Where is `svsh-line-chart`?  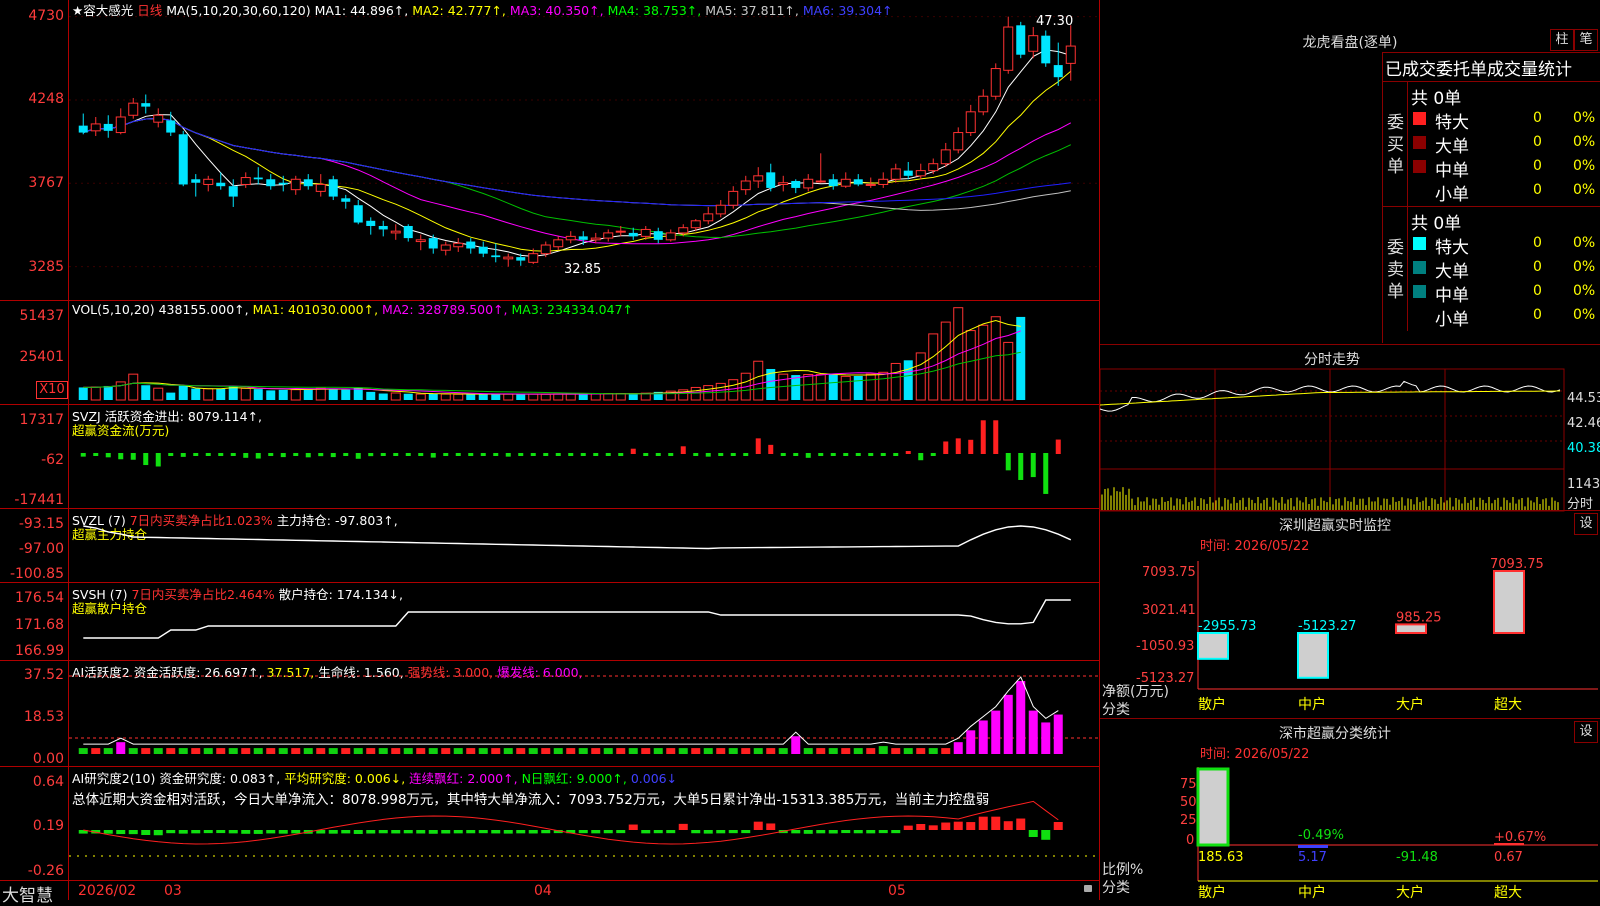
svsh-line-chart is located at coordinates (584, 621).